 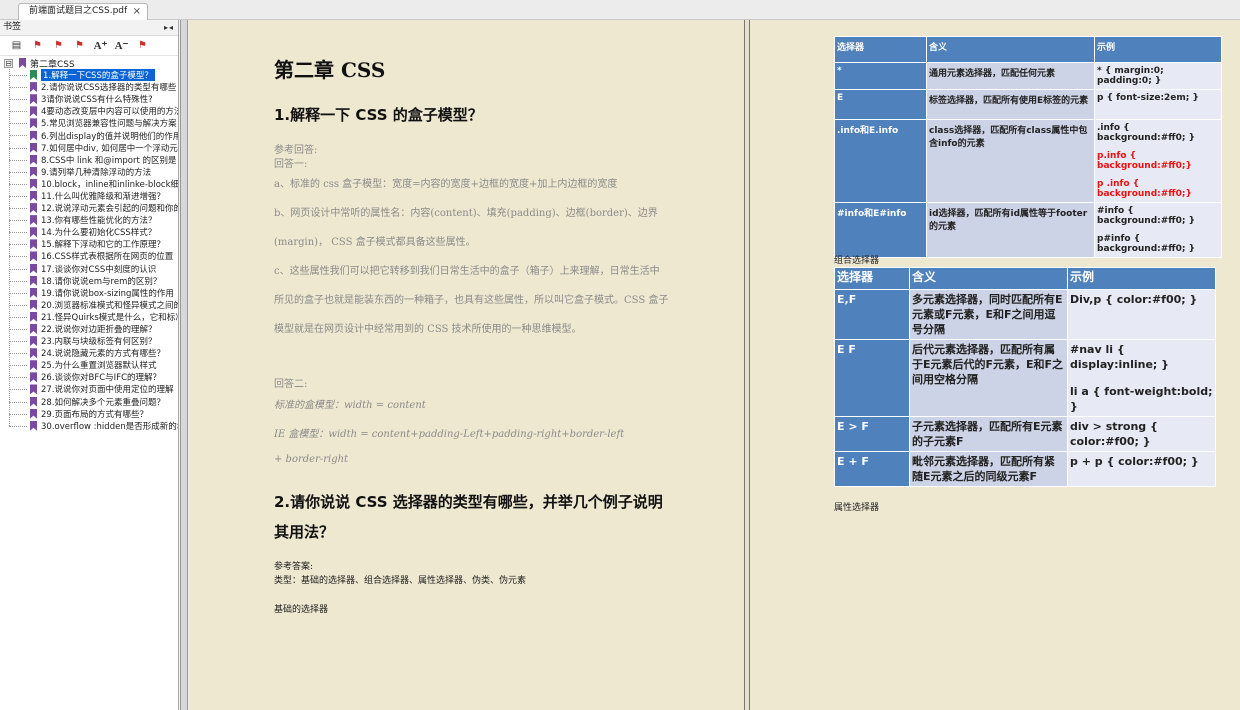 What do you see at coordinates (1148, 98) in the screenshot?
I see `example-text: p { font-size:2em; }` at bounding box center [1148, 98].